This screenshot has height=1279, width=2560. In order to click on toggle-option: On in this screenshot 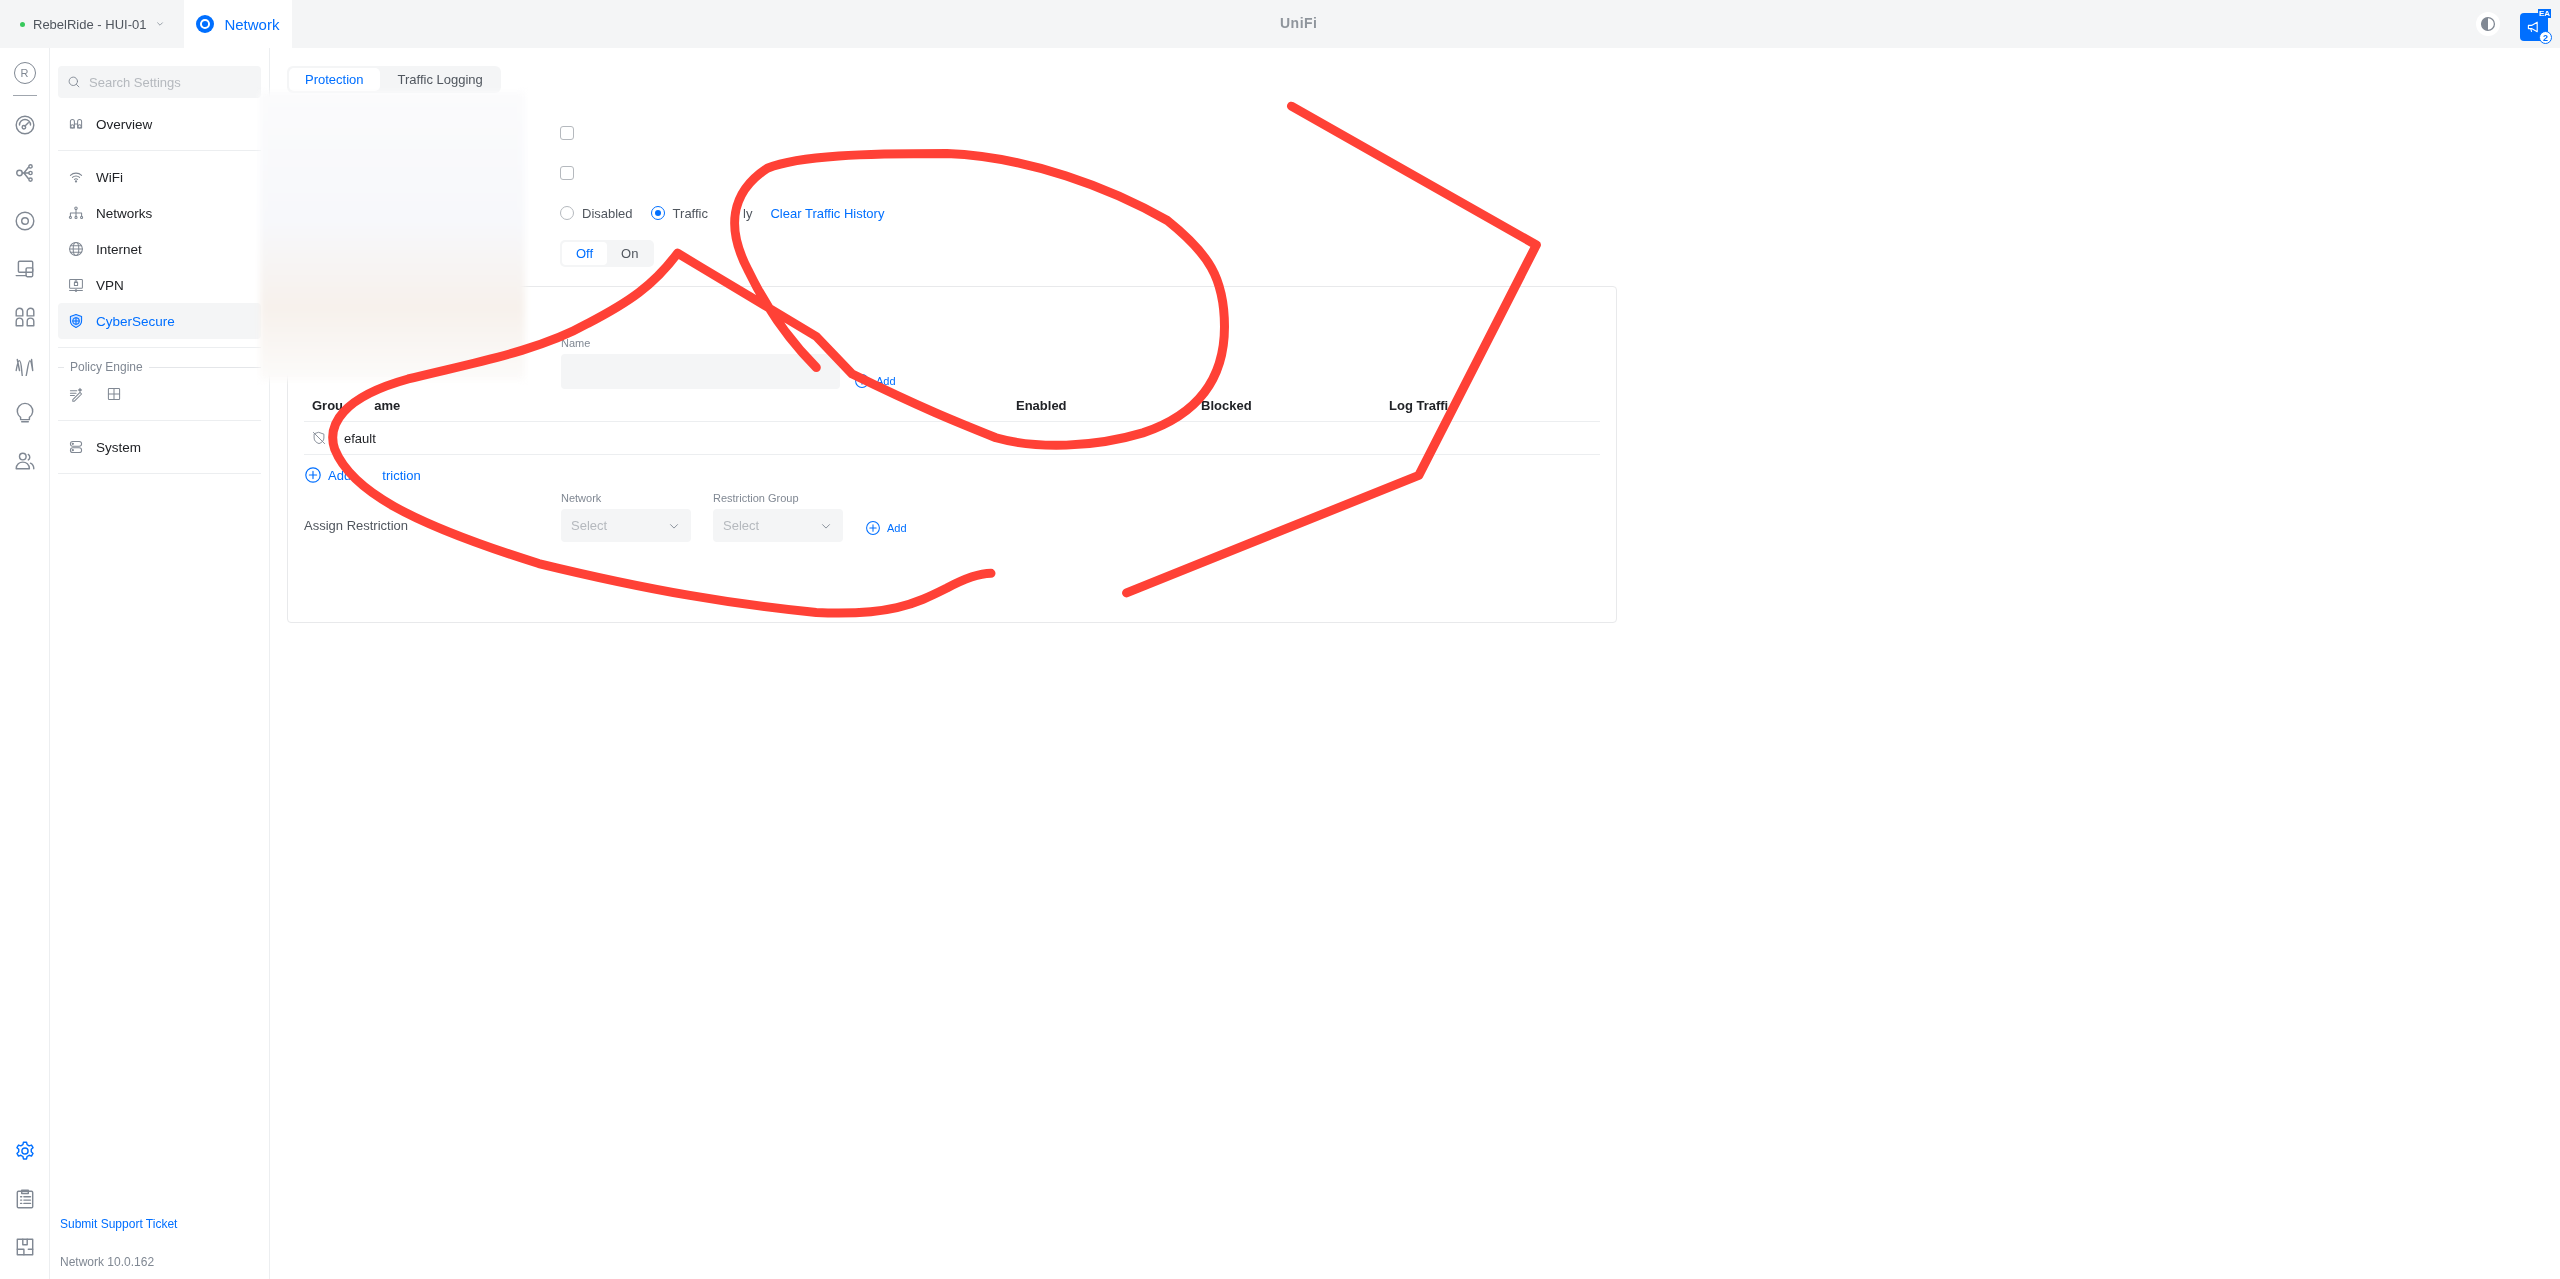, I will do `click(630, 253)`.